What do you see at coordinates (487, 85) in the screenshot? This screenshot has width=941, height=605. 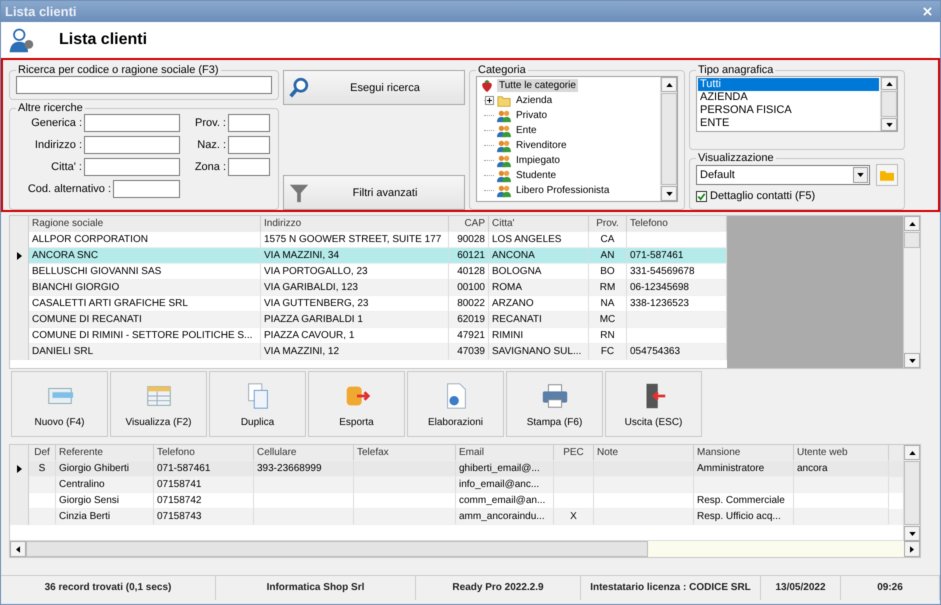 I see `strawberry-icon` at bounding box center [487, 85].